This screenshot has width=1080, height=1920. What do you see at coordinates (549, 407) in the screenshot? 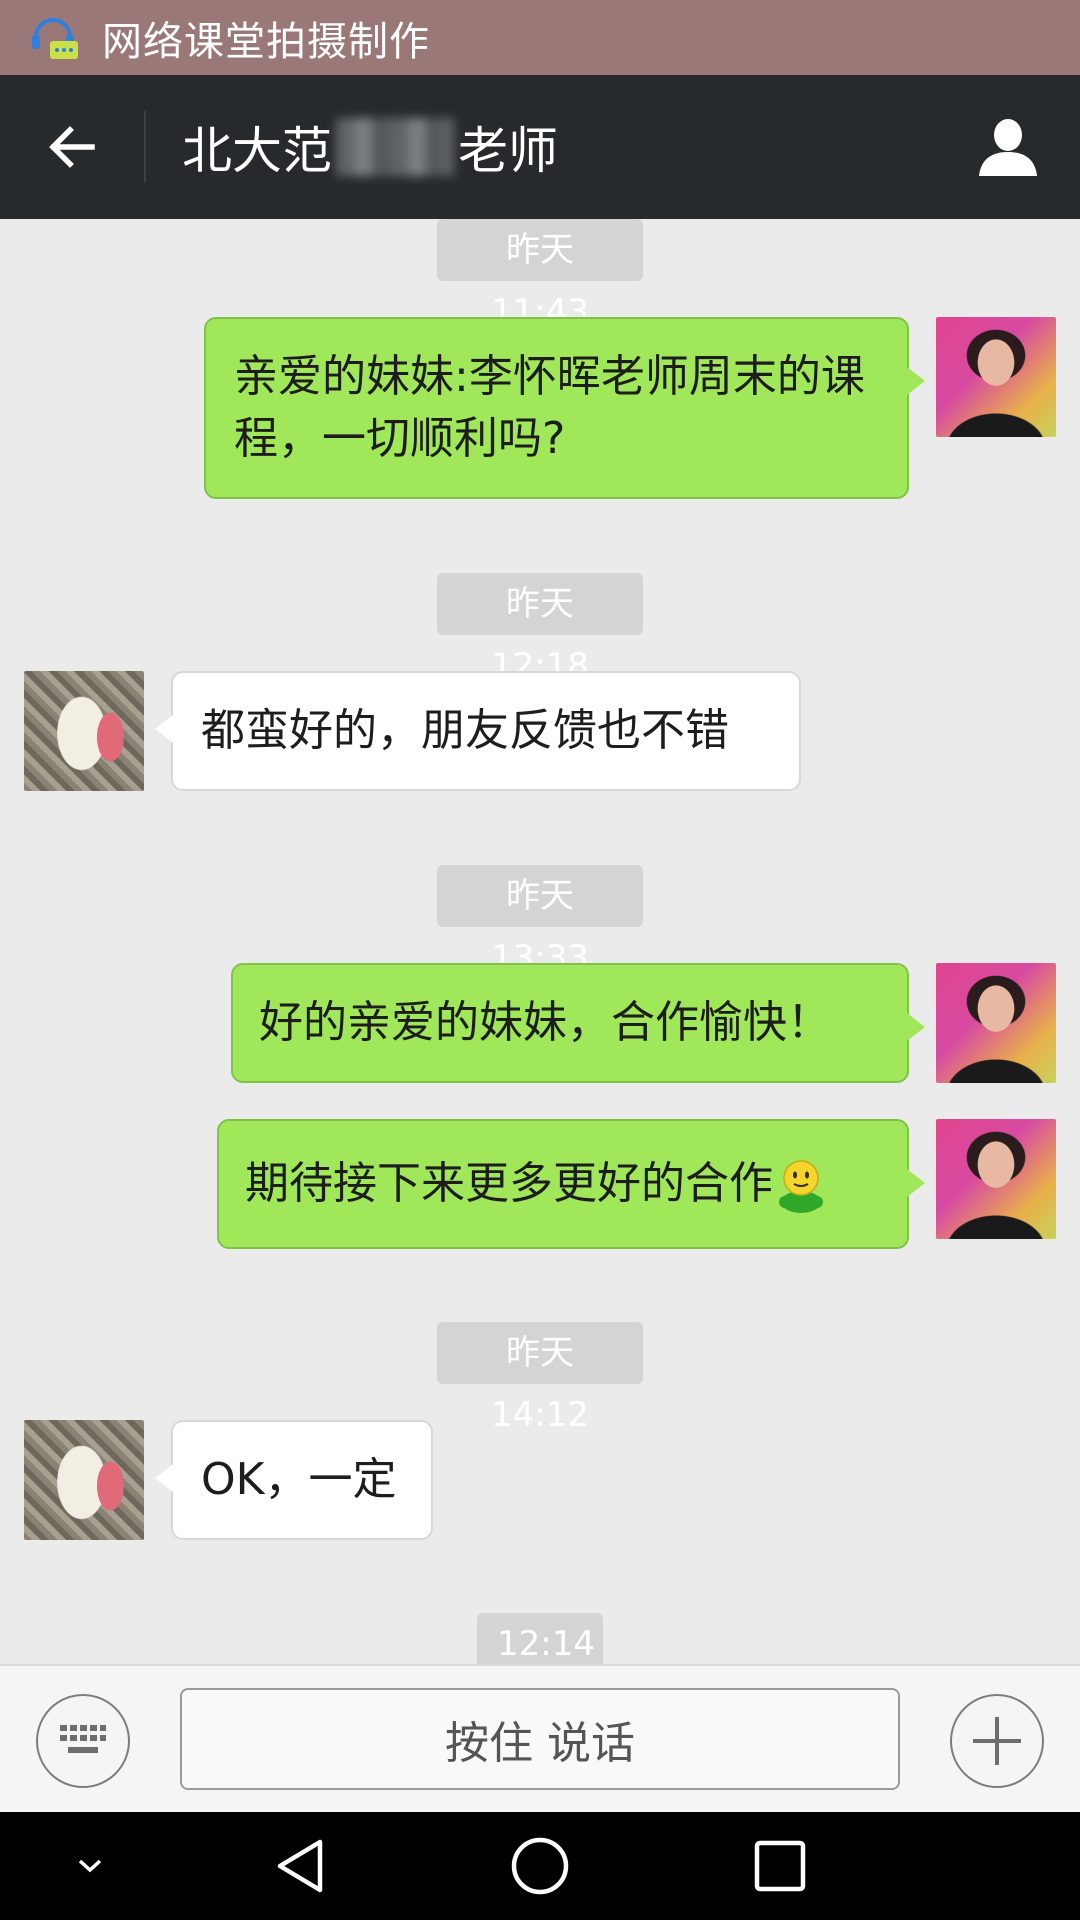
I see `message-text: 亲爱的妹妹:李怀晖老师周末的课程，一切顺利吗?` at bounding box center [549, 407].